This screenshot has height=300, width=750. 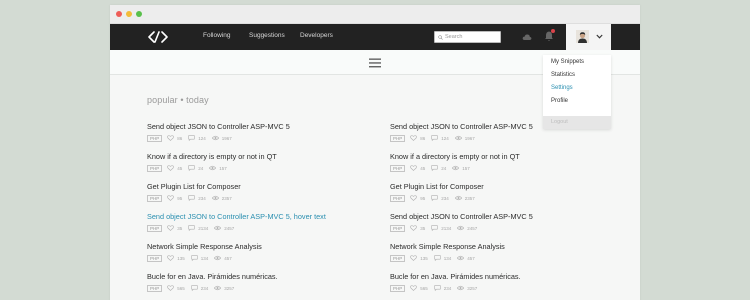 I want to click on comments-count: 24, so click(x=201, y=168).